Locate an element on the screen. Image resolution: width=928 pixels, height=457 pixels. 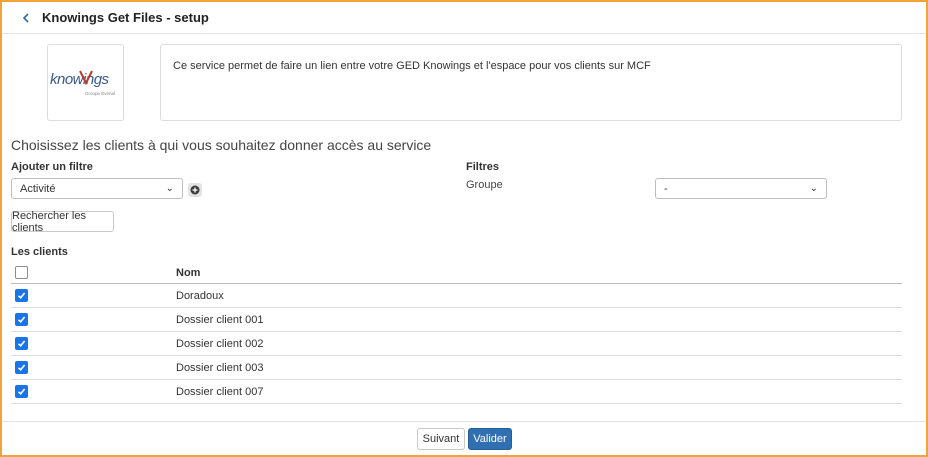
next-button: Suivant is located at coordinates (441, 439).